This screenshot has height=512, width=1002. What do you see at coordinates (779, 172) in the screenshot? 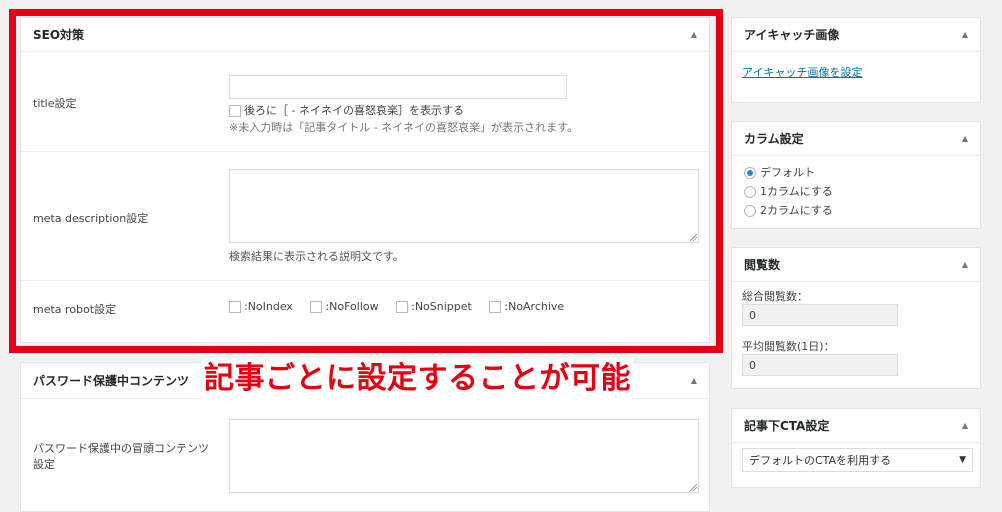
I see `column-option-default: デフォルト` at bounding box center [779, 172].